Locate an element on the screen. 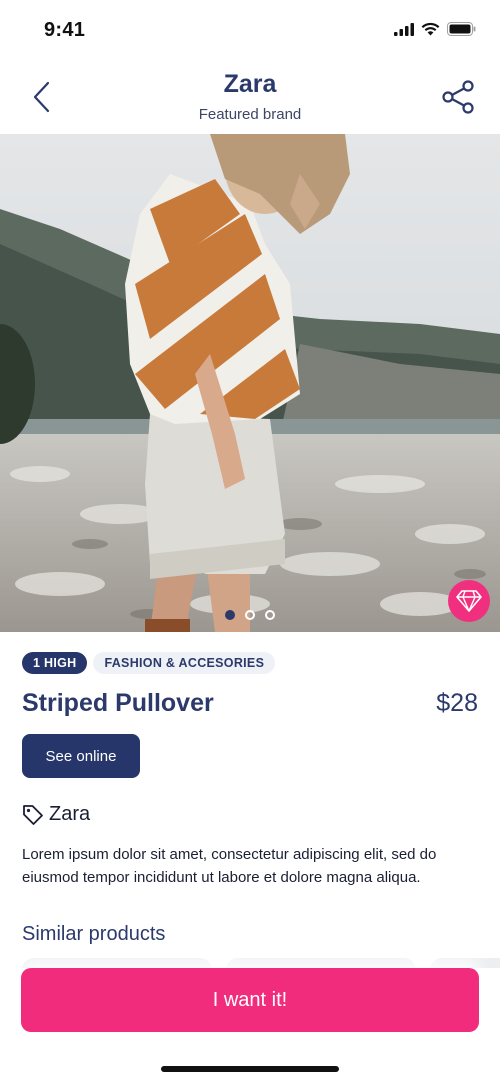 This screenshot has width=500, height=1083. diamond-icon is located at coordinates (469, 601).